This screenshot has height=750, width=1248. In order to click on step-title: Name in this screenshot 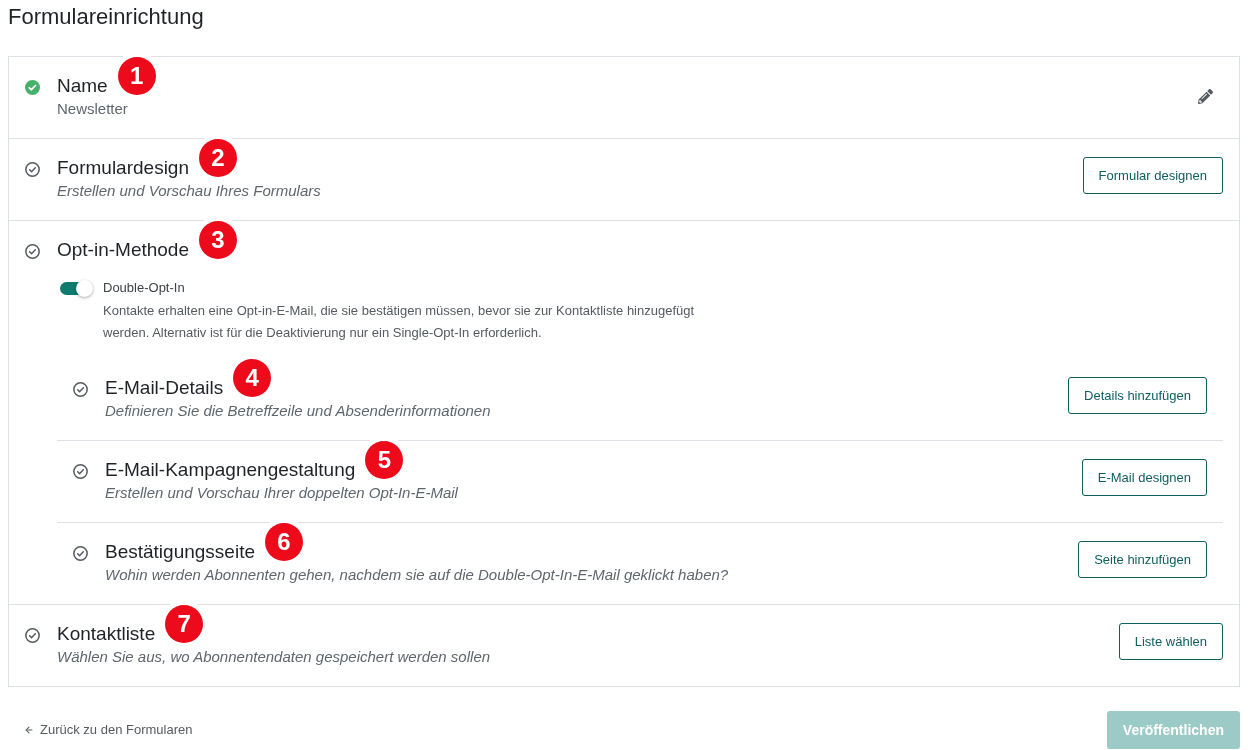, I will do `click(82, 86)`.